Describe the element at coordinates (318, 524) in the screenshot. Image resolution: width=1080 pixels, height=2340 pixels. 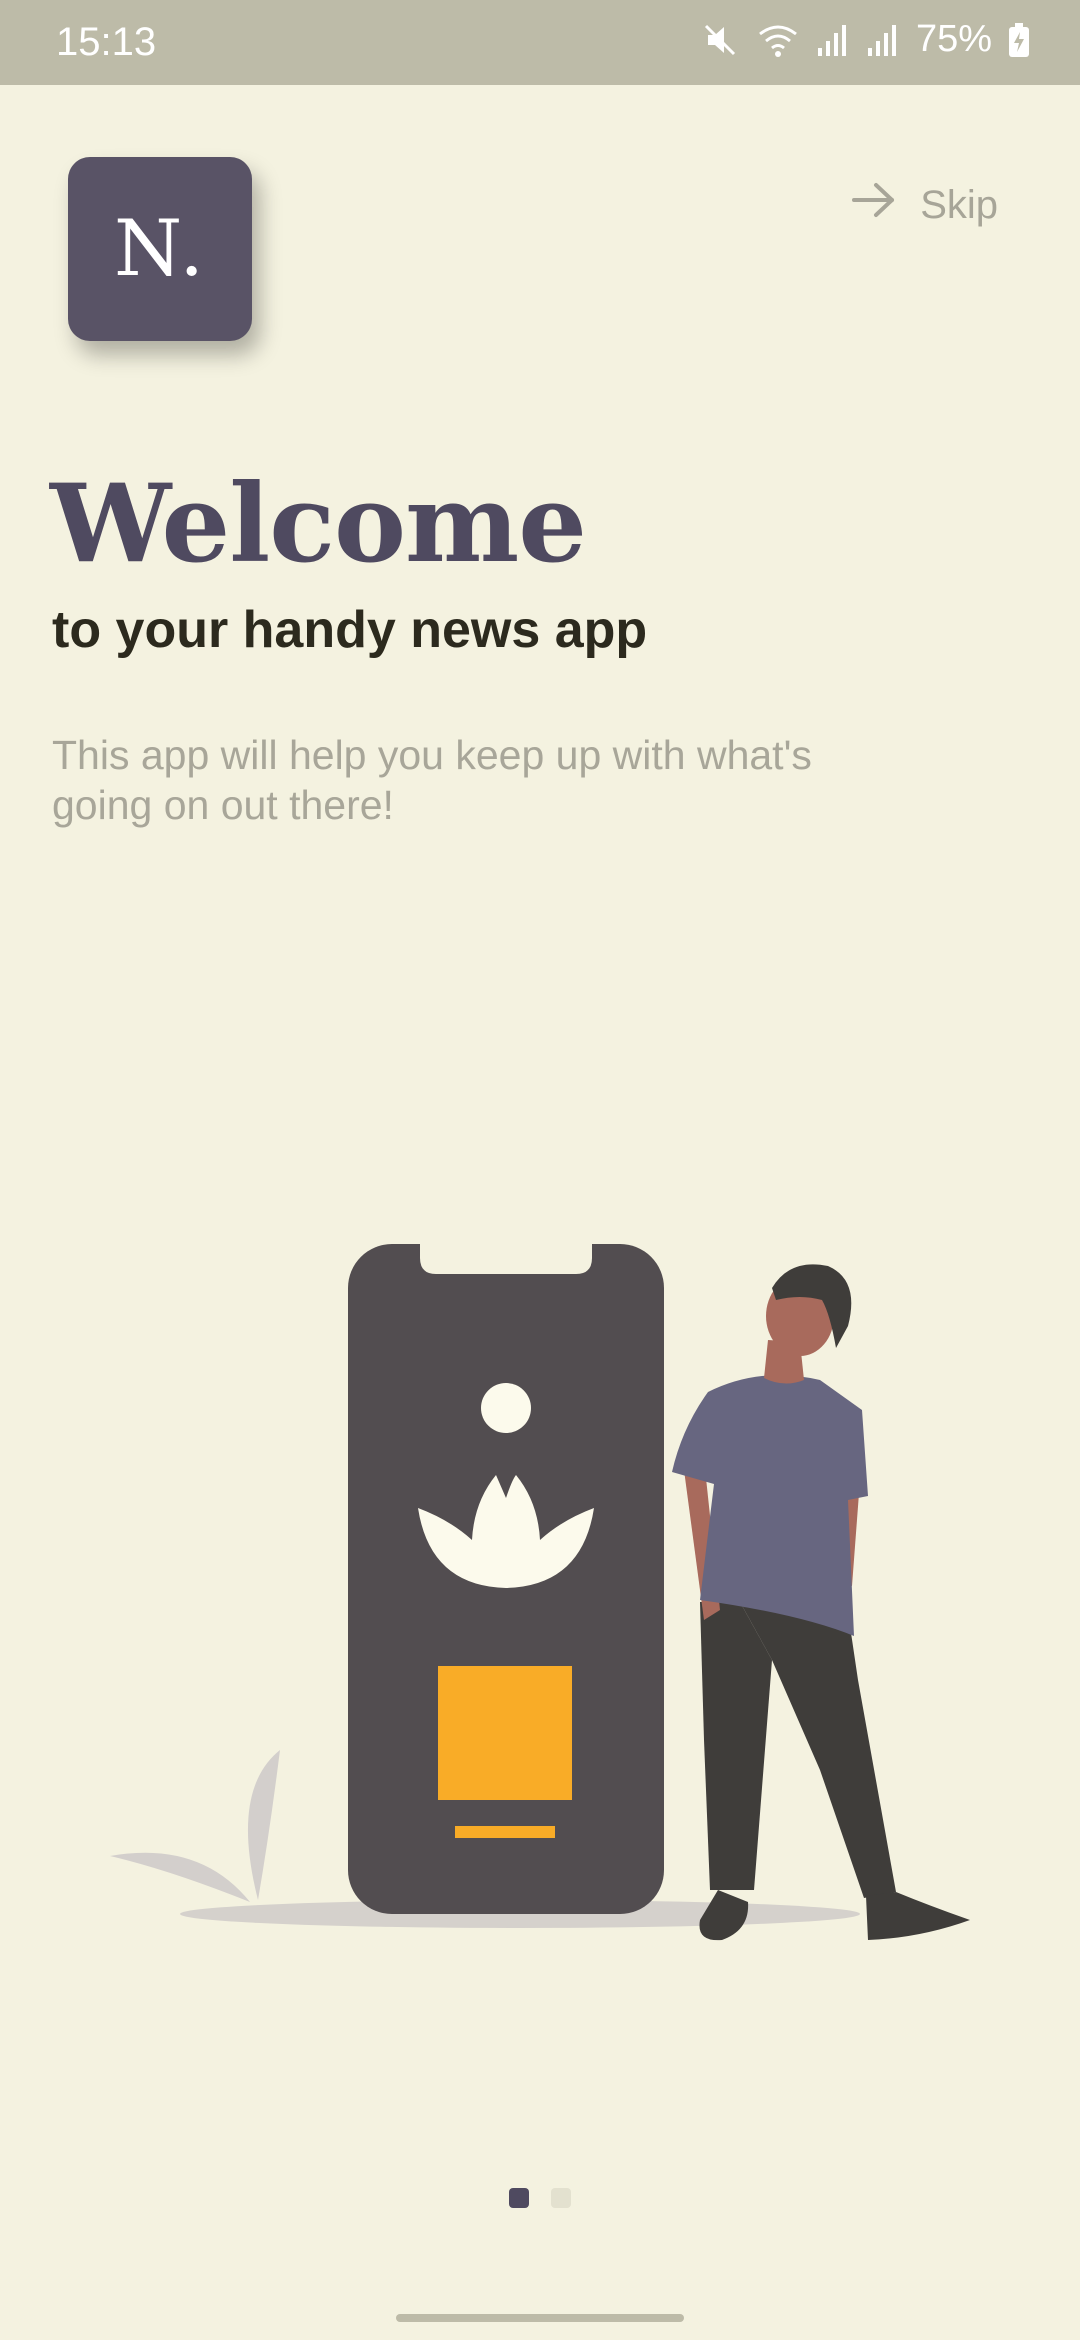
I see `welcome-title: Welcome` at that location.